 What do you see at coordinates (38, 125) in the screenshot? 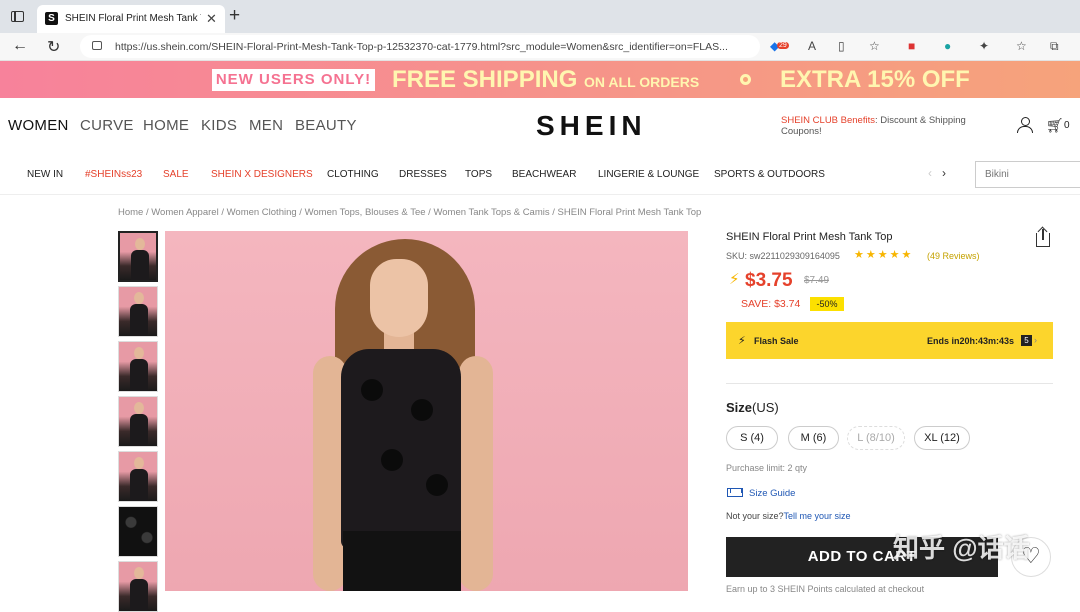
I see `nav-category-women: WOMEN` at bounding box center [38, 125].